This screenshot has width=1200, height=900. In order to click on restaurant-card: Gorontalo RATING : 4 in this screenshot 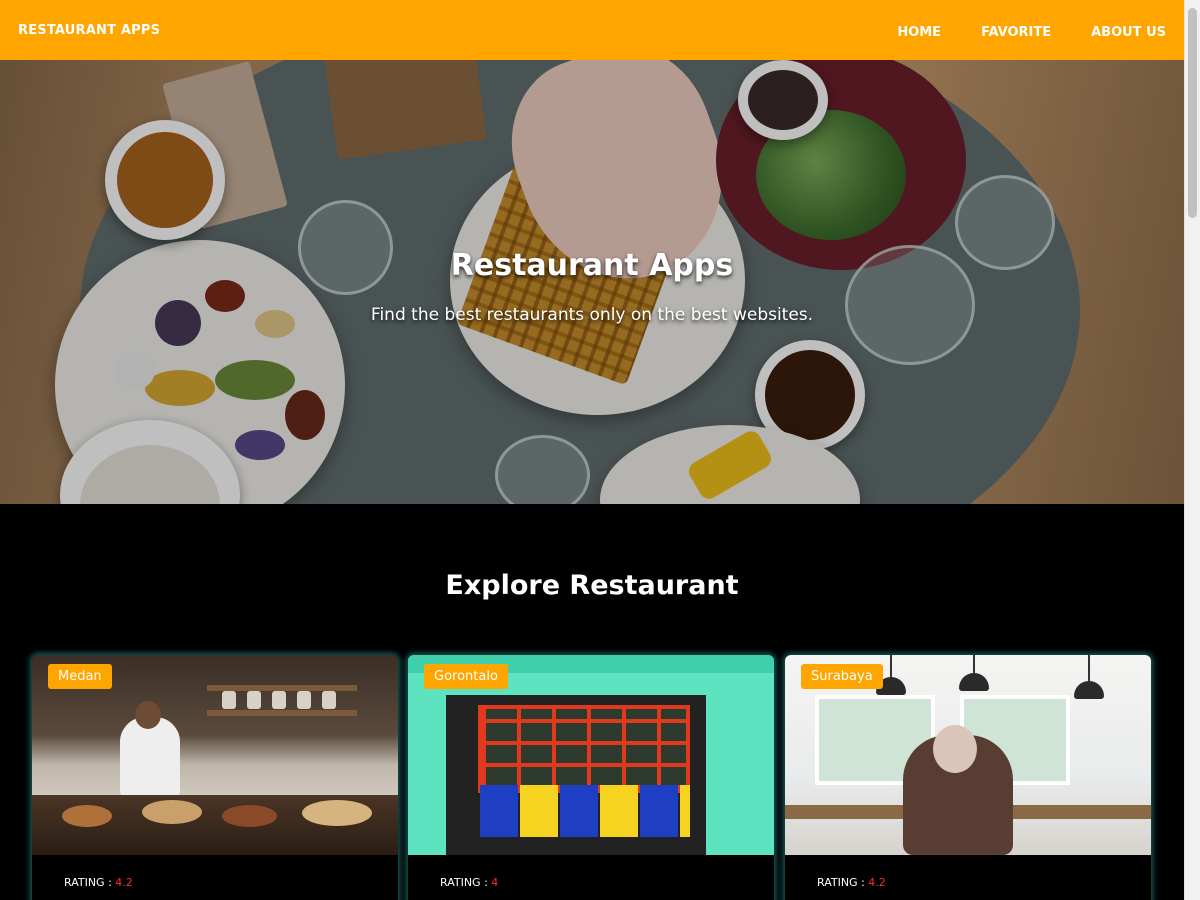, I will do `click(591, 777)`.